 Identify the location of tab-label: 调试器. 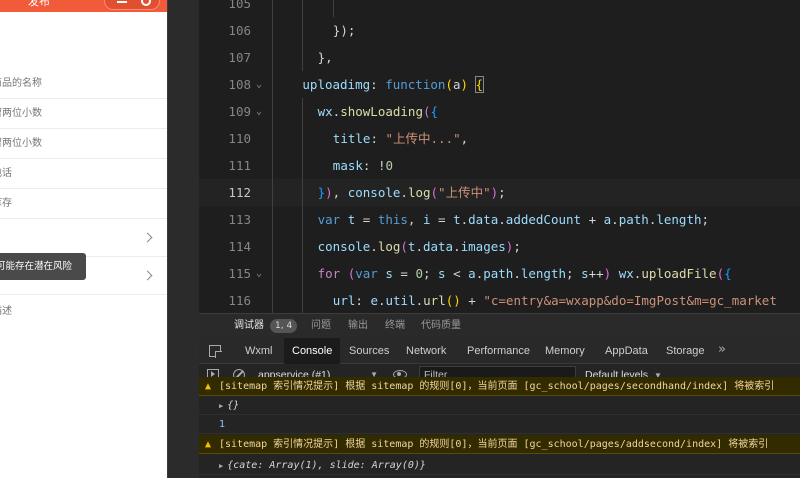
(249, 325).